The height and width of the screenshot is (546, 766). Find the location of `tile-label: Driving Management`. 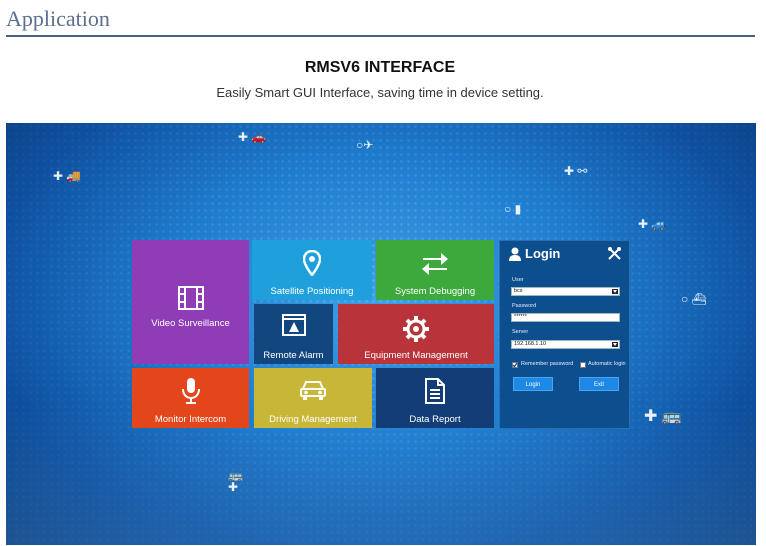

tile-label: Driving Management is located at coordinates (313, 419).